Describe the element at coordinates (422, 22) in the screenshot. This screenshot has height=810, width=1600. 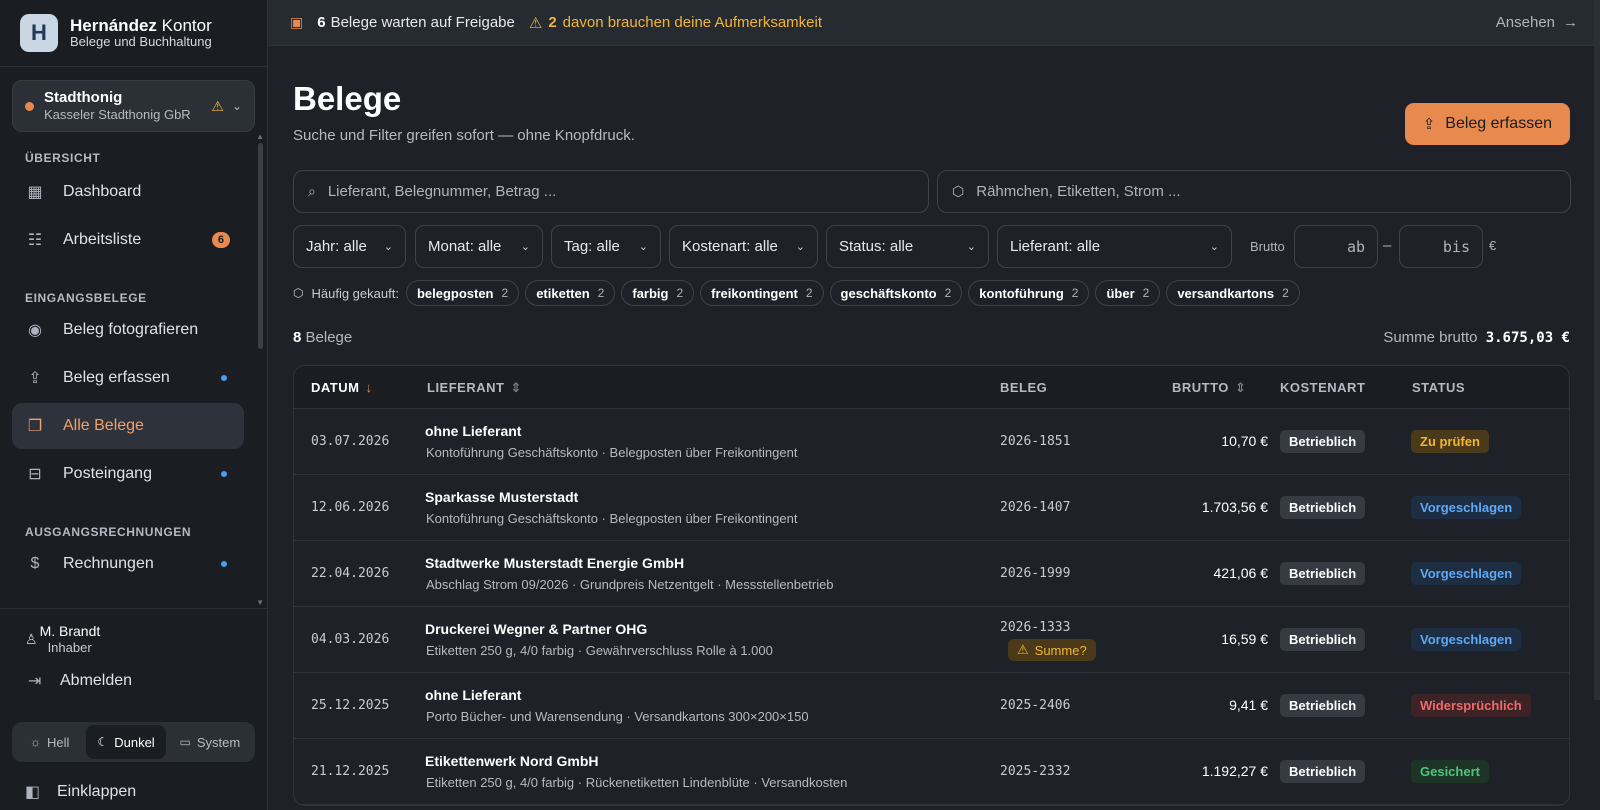
I see `pending-text: Belege warten auf Freigabe` at that location.